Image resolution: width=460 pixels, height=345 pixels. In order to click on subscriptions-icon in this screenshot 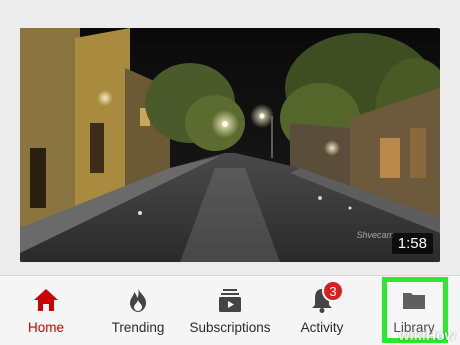, I will do `click(230, 300)`.